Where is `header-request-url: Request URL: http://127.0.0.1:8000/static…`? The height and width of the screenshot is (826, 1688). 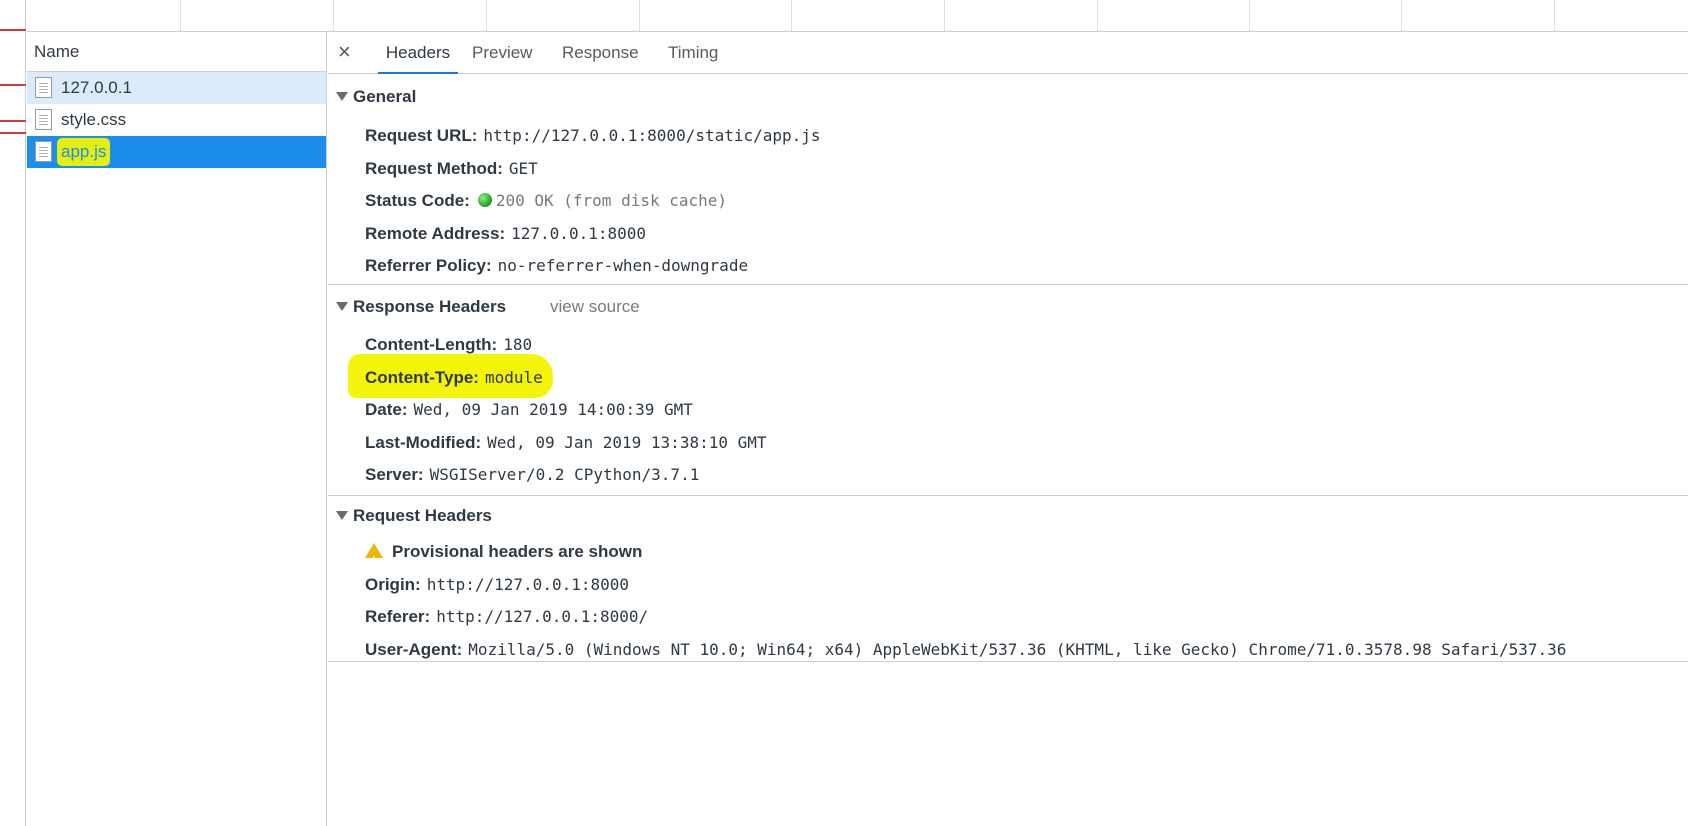 header-request-url: Request URL: http://127.0.0.1:8000/static… is located at coordinates (593, 135).